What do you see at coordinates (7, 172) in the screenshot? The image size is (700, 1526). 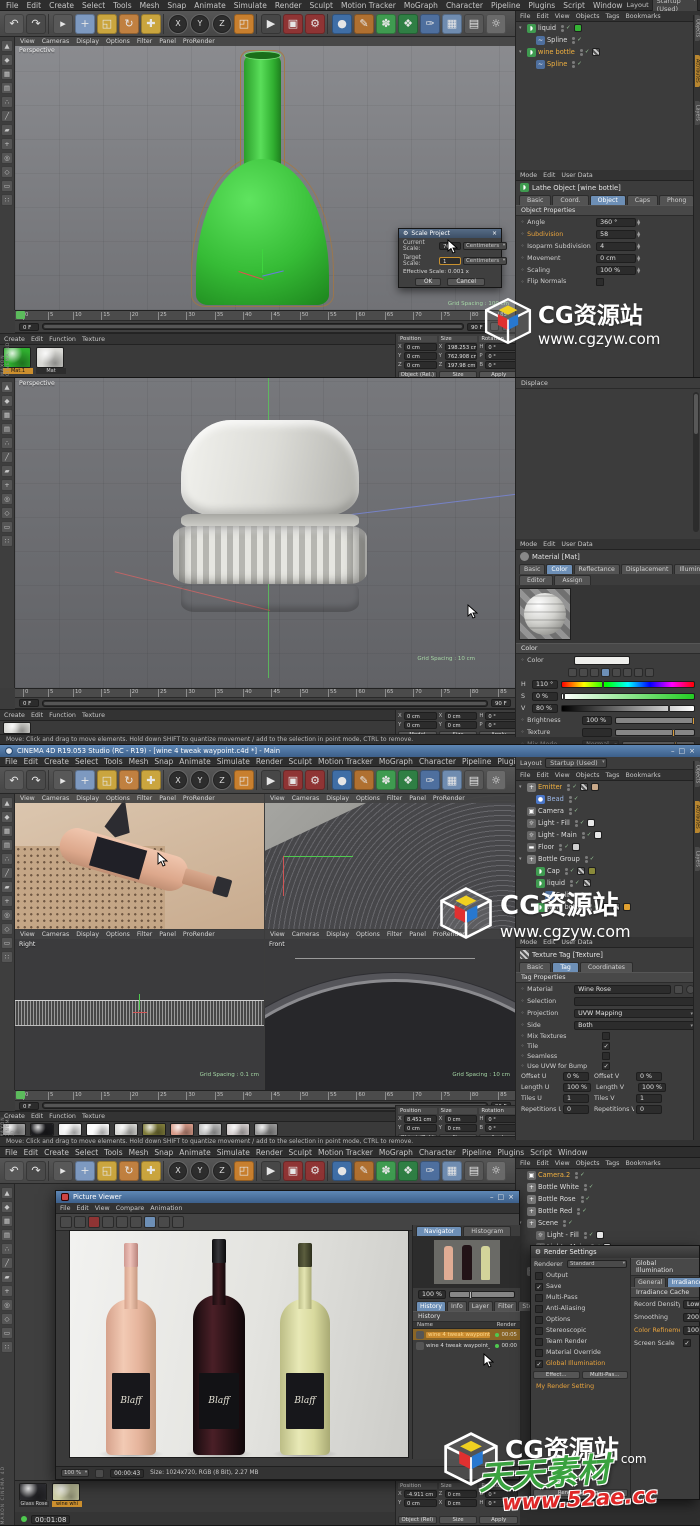 I see `snap-icon: ◇` at bounding box center [7, 172].